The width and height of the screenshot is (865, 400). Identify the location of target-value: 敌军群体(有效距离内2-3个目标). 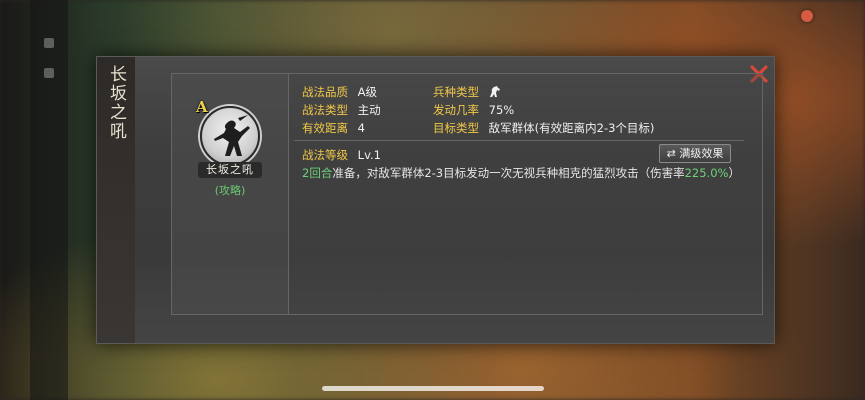
(571, 128).